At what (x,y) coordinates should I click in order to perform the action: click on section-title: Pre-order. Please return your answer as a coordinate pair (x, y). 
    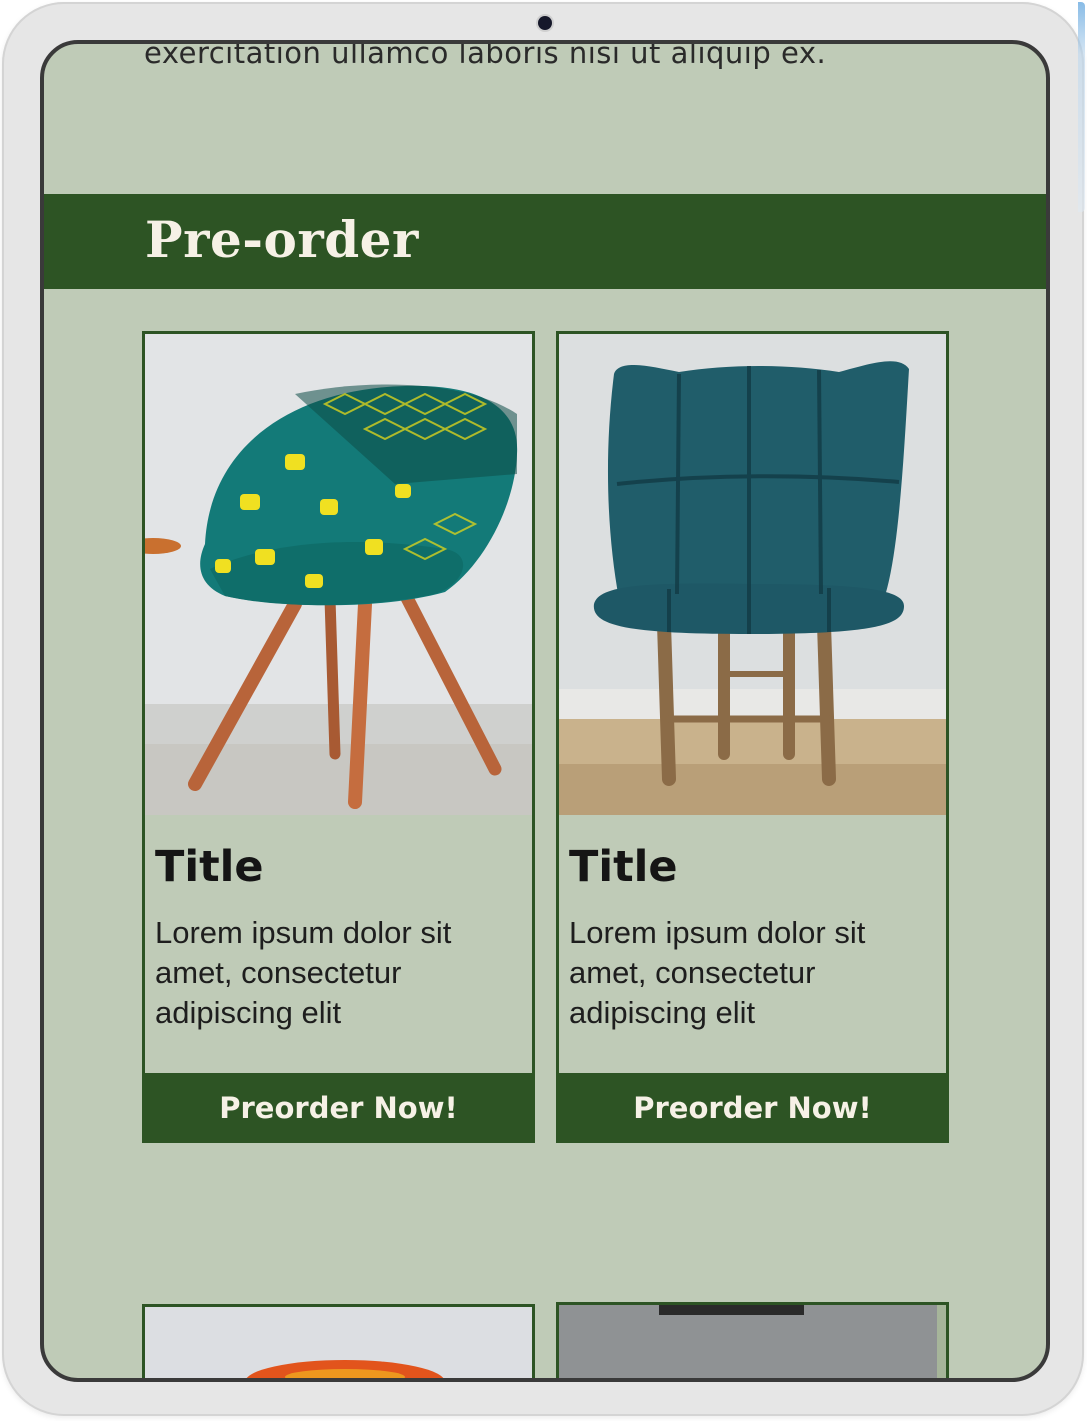
    Looking at the image, I should click on (282, 239).